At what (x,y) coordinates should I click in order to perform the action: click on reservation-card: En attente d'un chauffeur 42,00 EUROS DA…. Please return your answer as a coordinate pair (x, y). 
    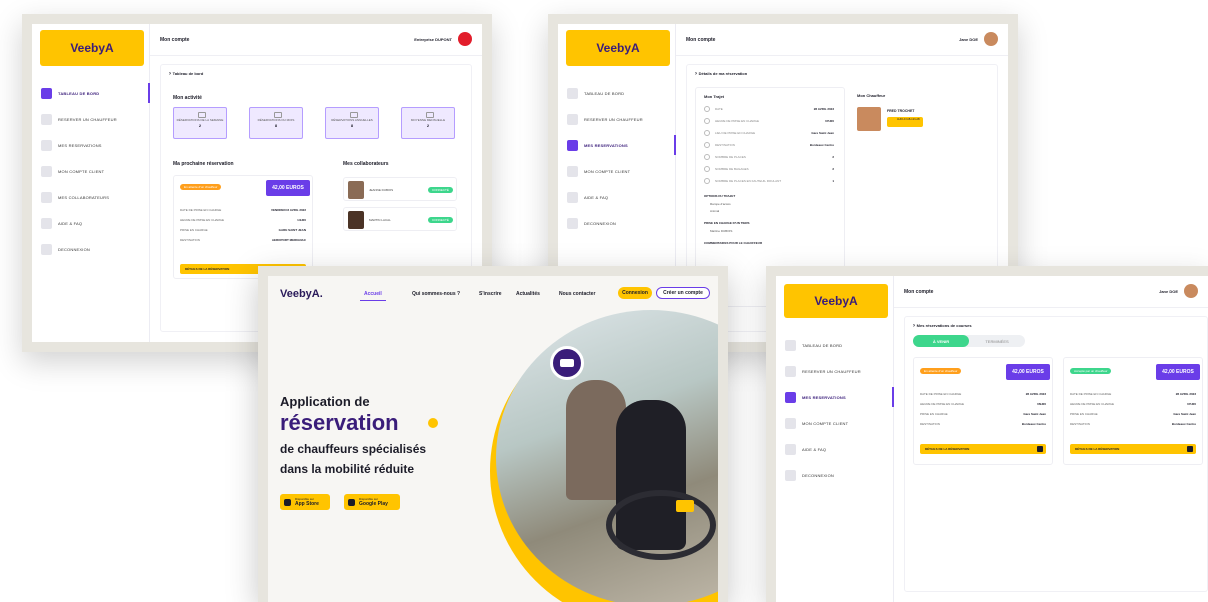
    Looking at the image, I should click on (983, 411).